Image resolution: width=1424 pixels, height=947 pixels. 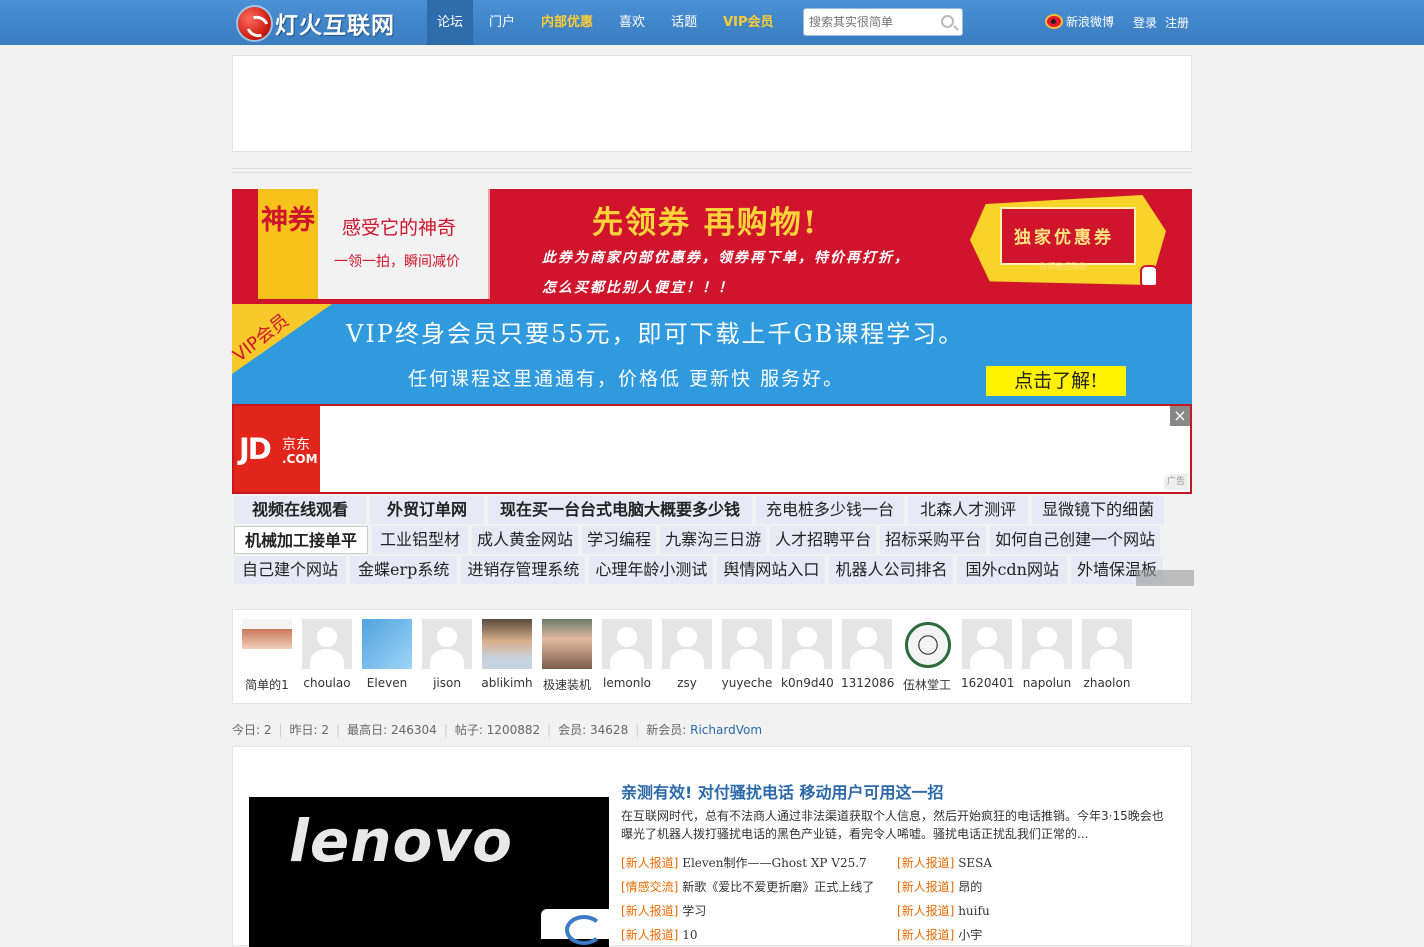 I want to click on keyword-link: 充电桩多少钱一台, so click(x=830, y=510).